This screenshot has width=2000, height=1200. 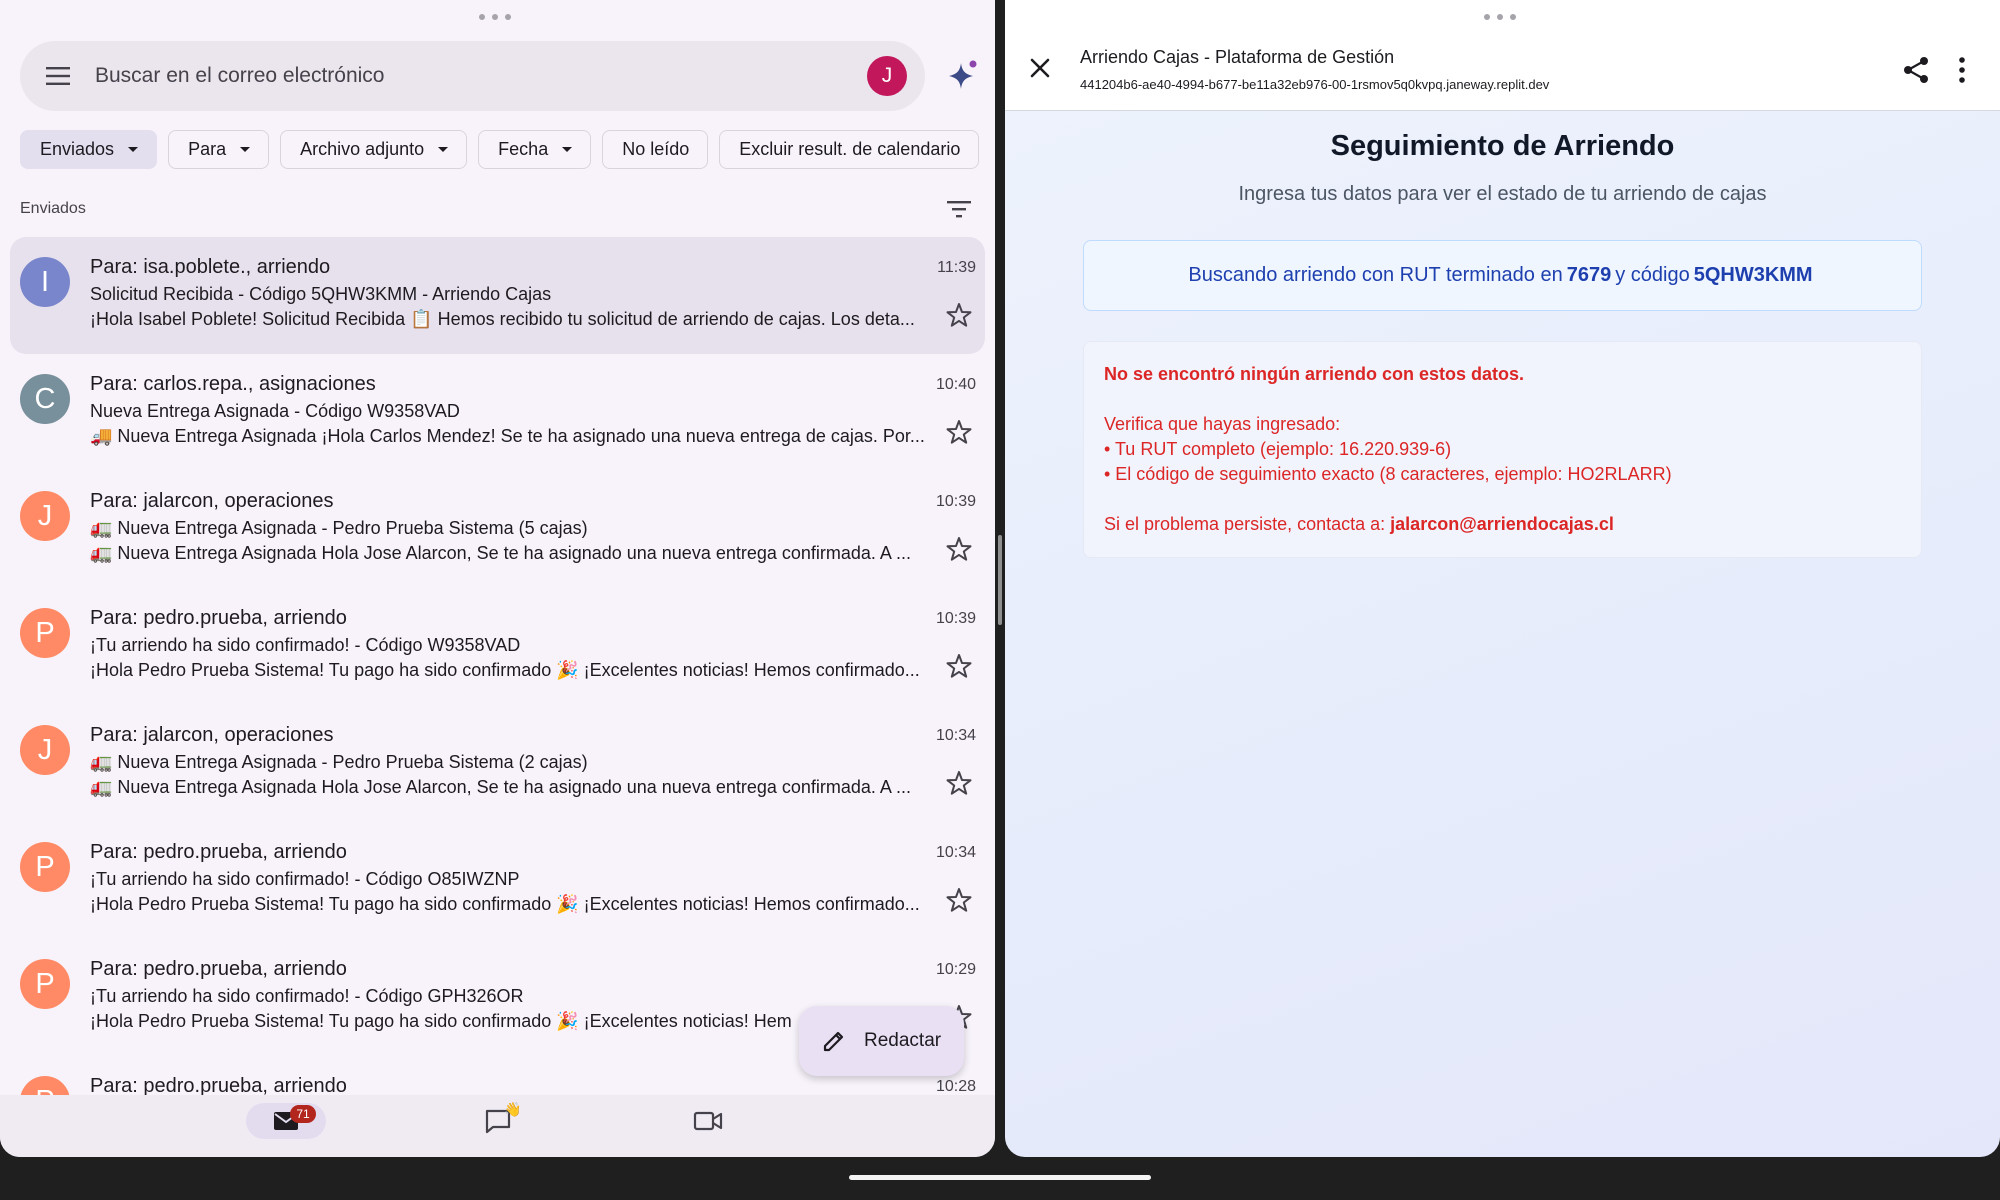 What do you see at coordinates (303, 1114) in the screenshot?
I see `unread-badge: 71` at bounding box center [303, 1114].